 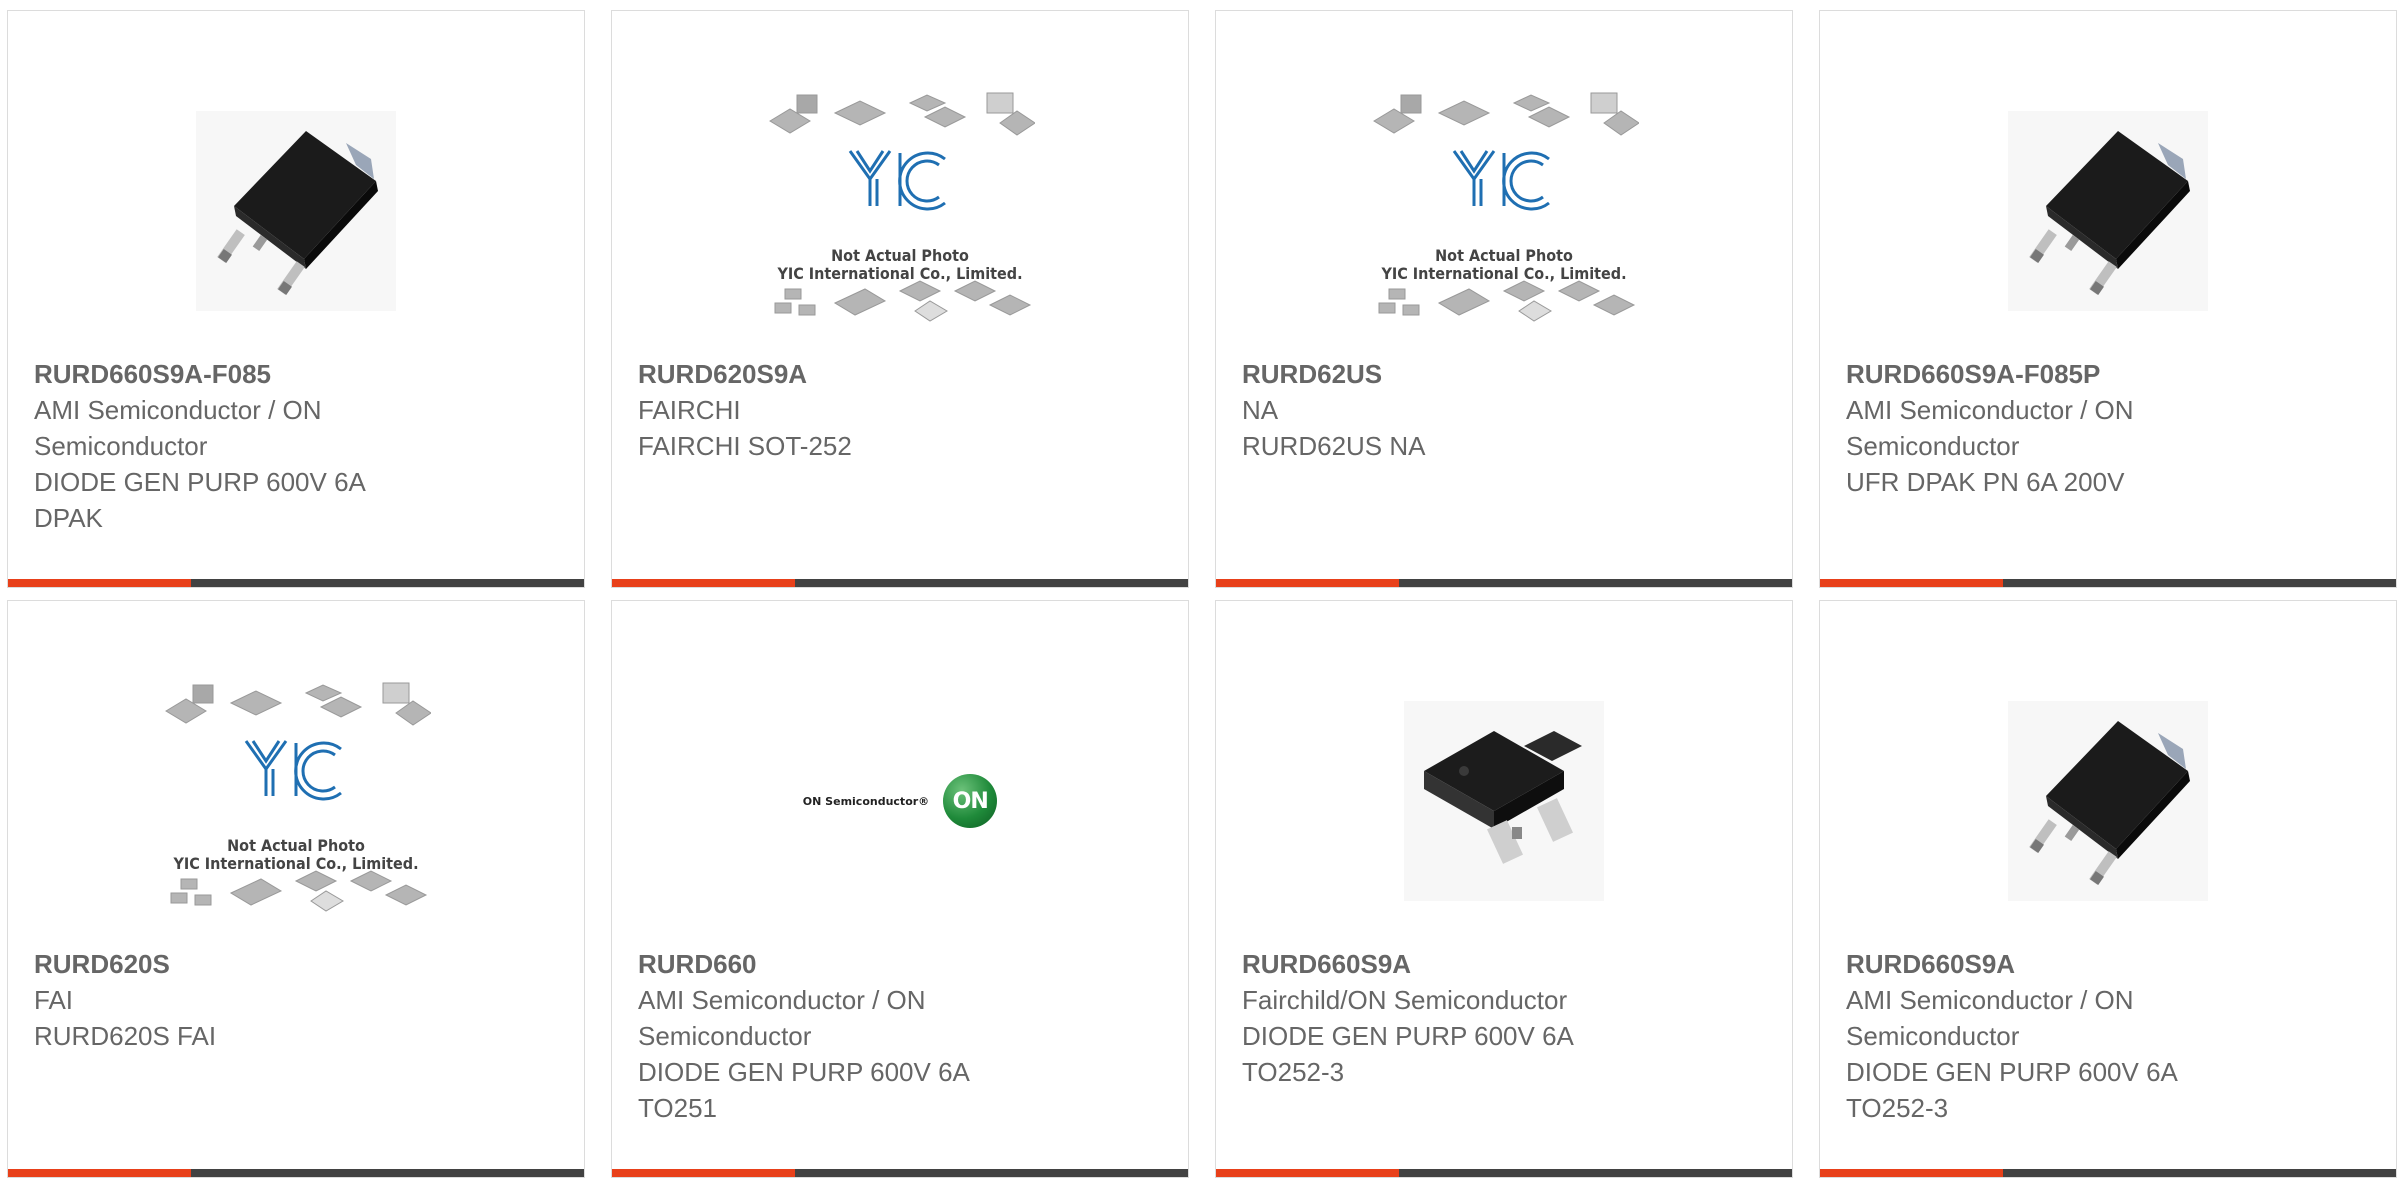 I want to click on product-line: DPAK, so click(x=68, y=518).